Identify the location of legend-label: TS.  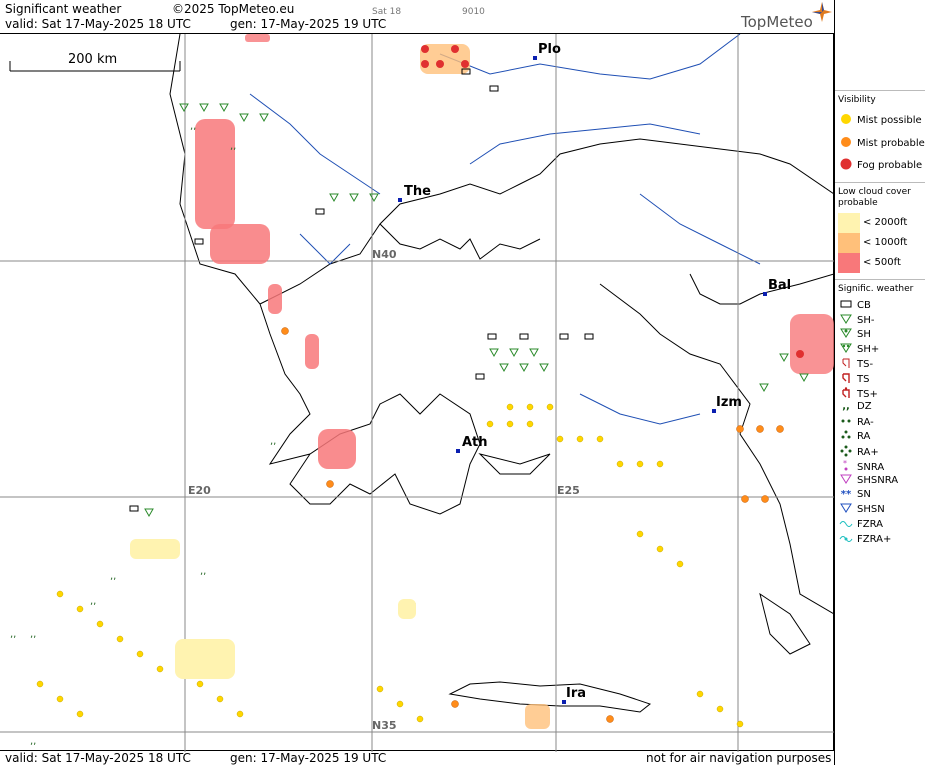
(863, 379).